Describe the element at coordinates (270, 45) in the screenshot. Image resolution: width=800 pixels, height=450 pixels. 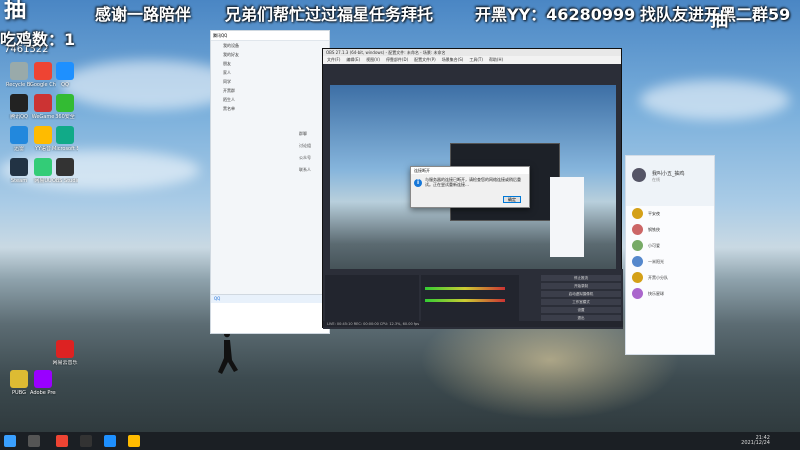
I see `qq-contact-group: 我的设备` at that location.